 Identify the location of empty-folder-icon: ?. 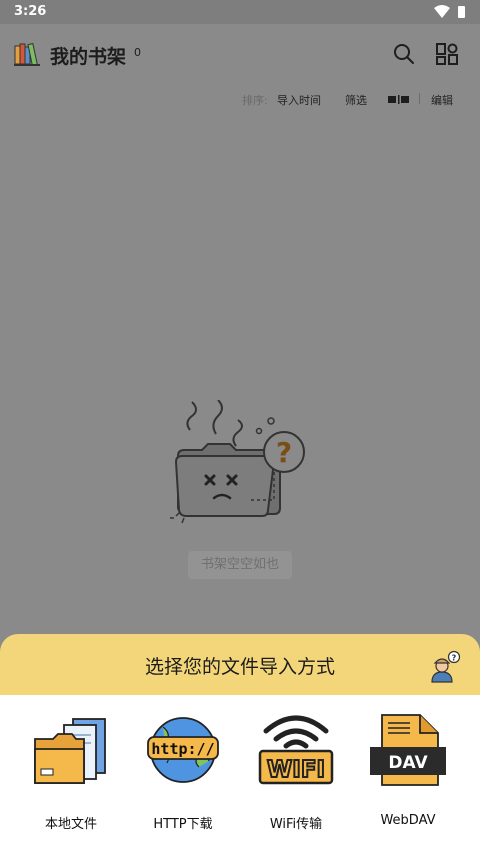
(237, 462).